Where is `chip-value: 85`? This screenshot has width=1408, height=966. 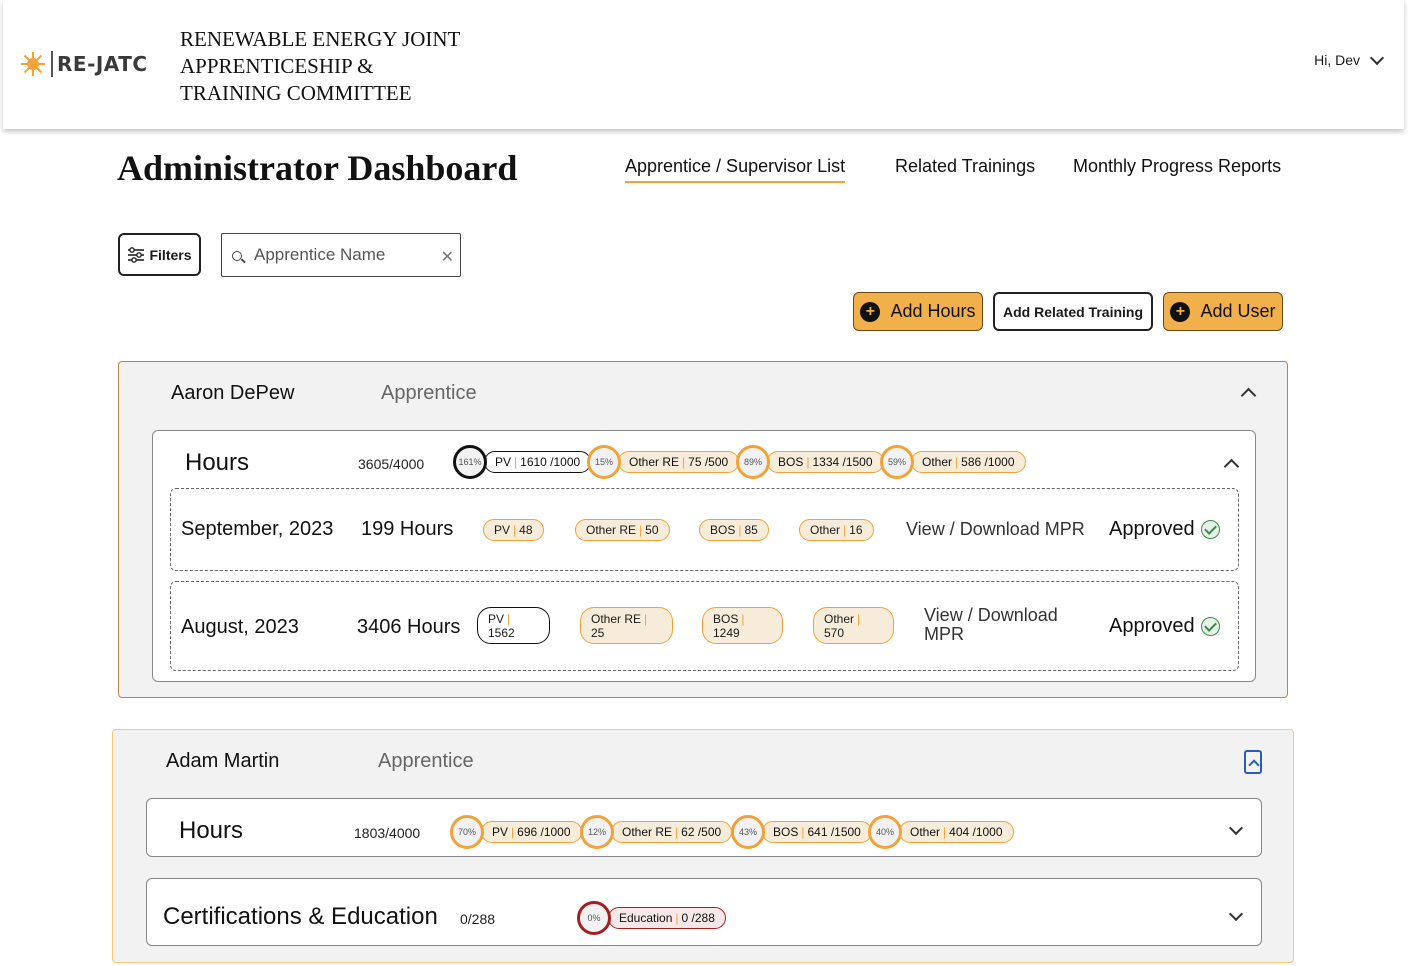
chip-value: 85 is located at coordinates (751, 530).